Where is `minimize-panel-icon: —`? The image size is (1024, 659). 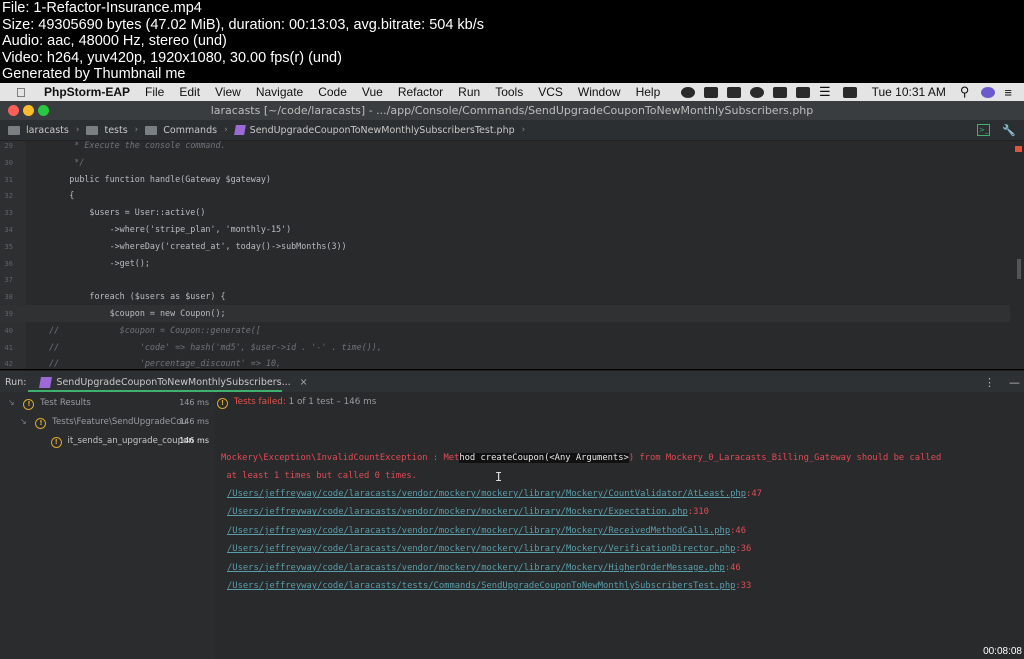
minimize-panel-icon: — is located at coordinates (1014, 382).